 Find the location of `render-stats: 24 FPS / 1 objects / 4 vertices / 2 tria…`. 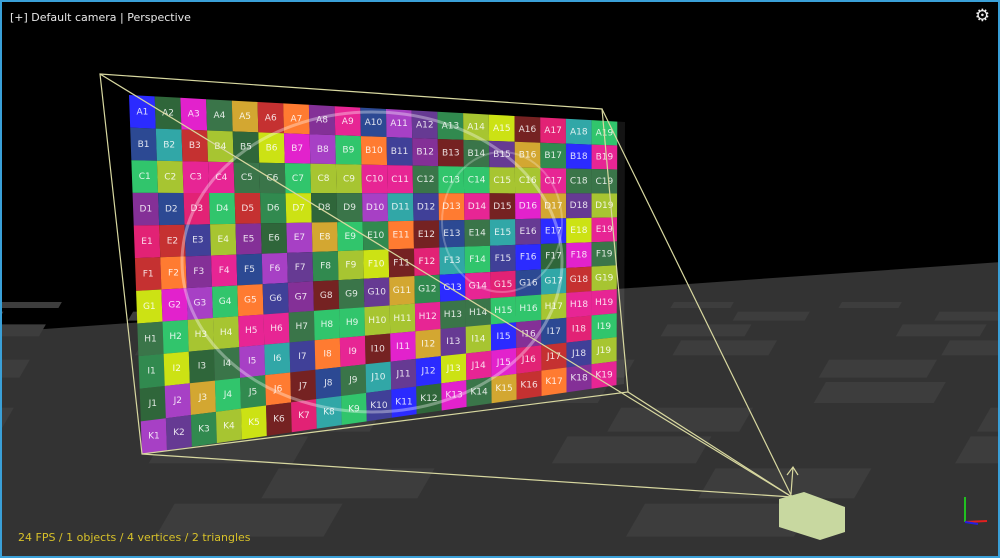

render-stats: 24 FPS / 1 objects / 4 vertices / 2 tria… is located at coordinates (134, 537).